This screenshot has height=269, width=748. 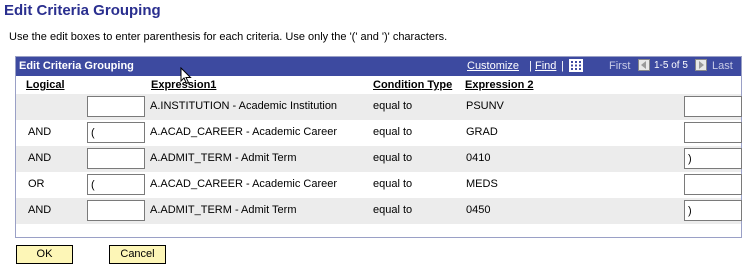 I want to click on last-label: Last, so click(x=722, y=66).